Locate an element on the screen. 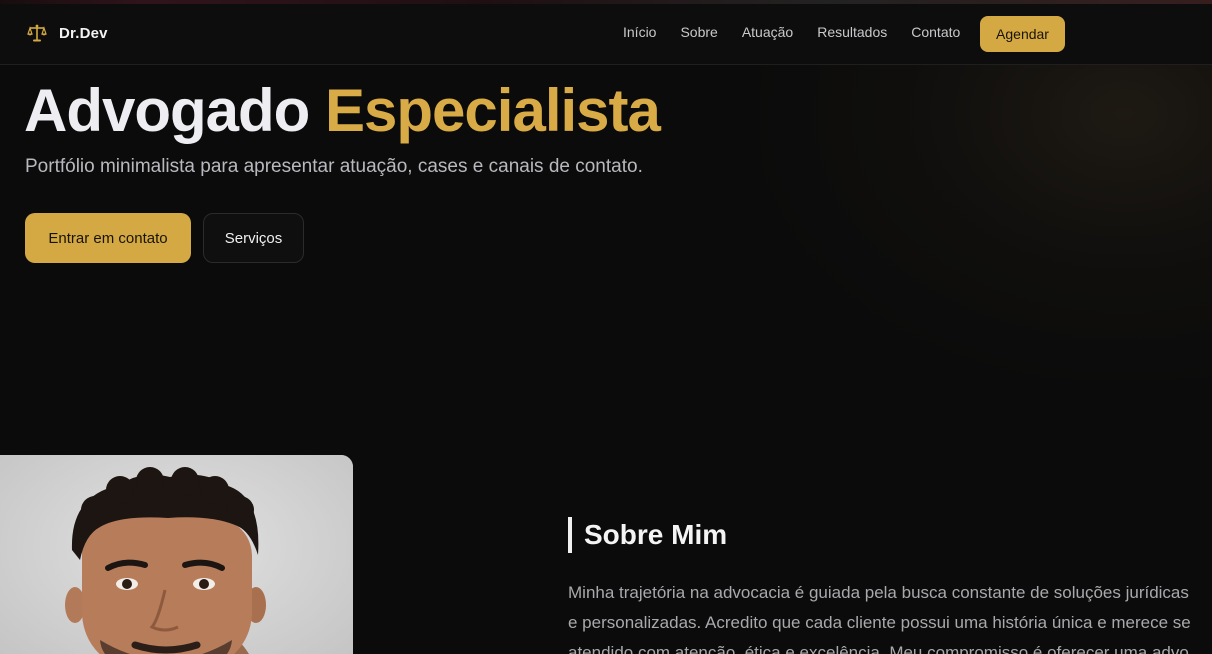 Image resolution: width=1212 pixels, height=654 pixels. nav-link-inicio: Início is located at coordinates (639, 32).